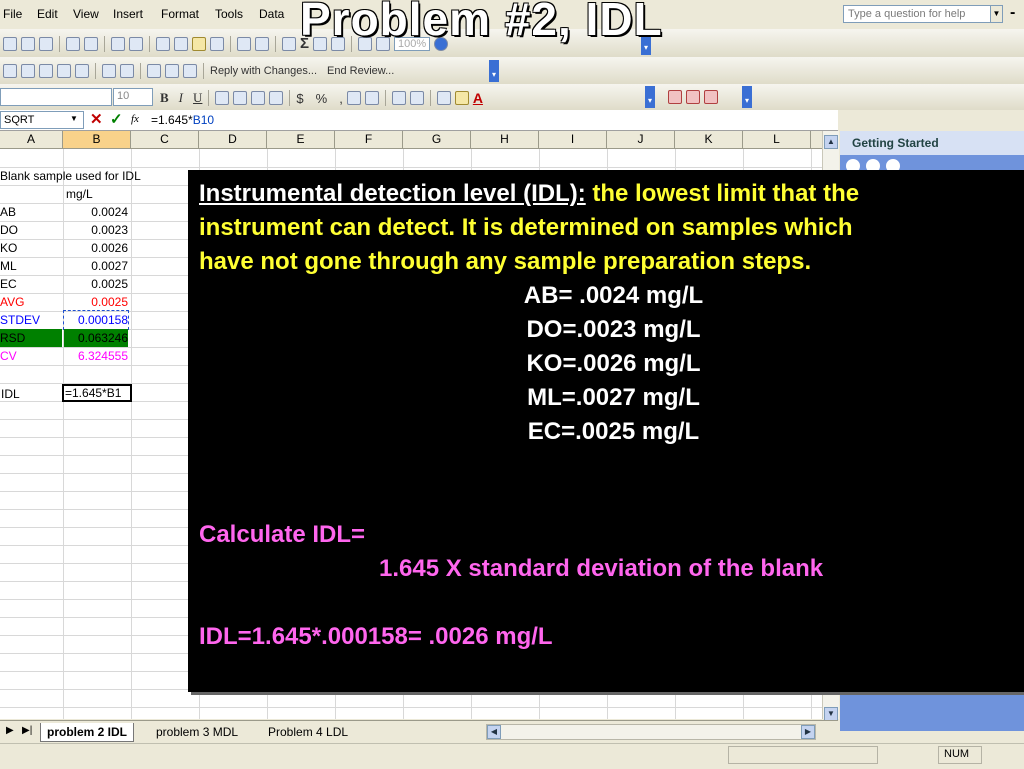 The width and height of the screenshot is (1024, 769). Describe the element at coordinates (31, 266) in the screenshot. I see `row-label: ML` at that location.